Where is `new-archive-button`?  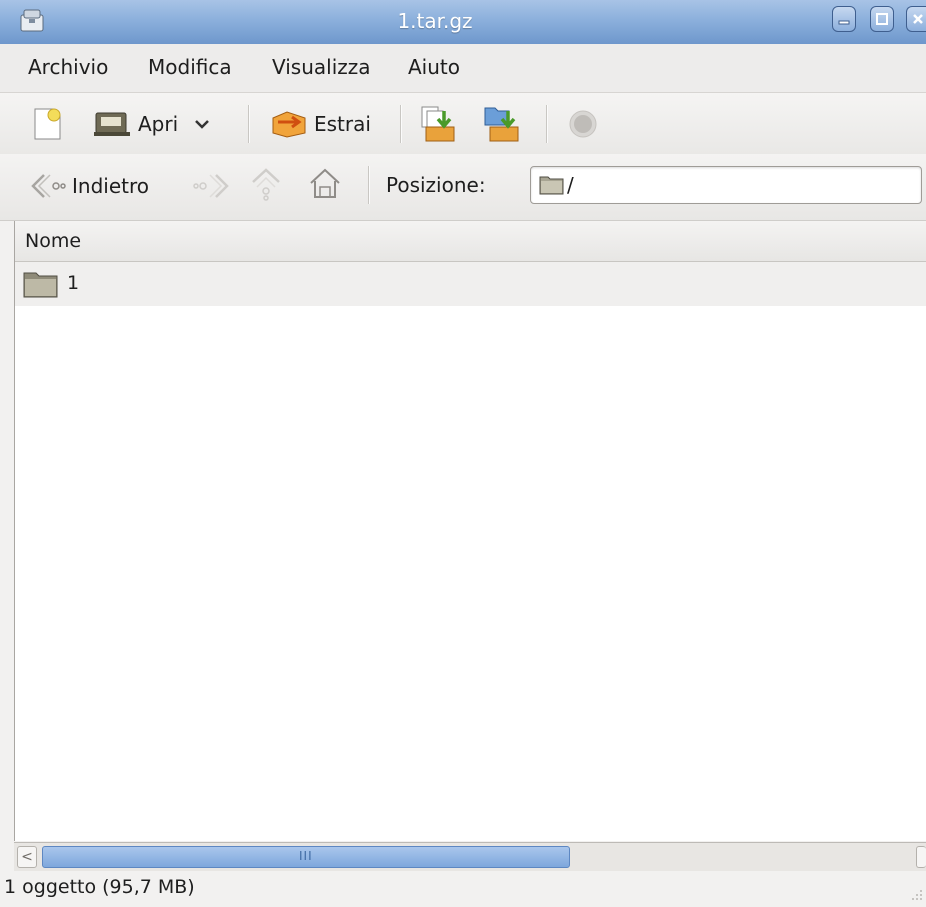
new-archive-button is located at coordinates (48, 124).